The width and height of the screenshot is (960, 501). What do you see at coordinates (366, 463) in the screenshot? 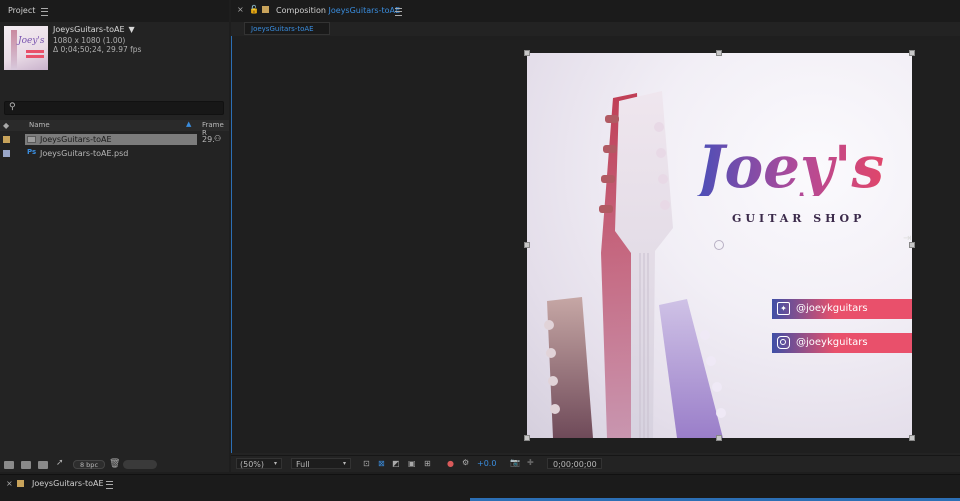
I see `fast-previews-icon: ⊡` at bounding box center [366, 463].